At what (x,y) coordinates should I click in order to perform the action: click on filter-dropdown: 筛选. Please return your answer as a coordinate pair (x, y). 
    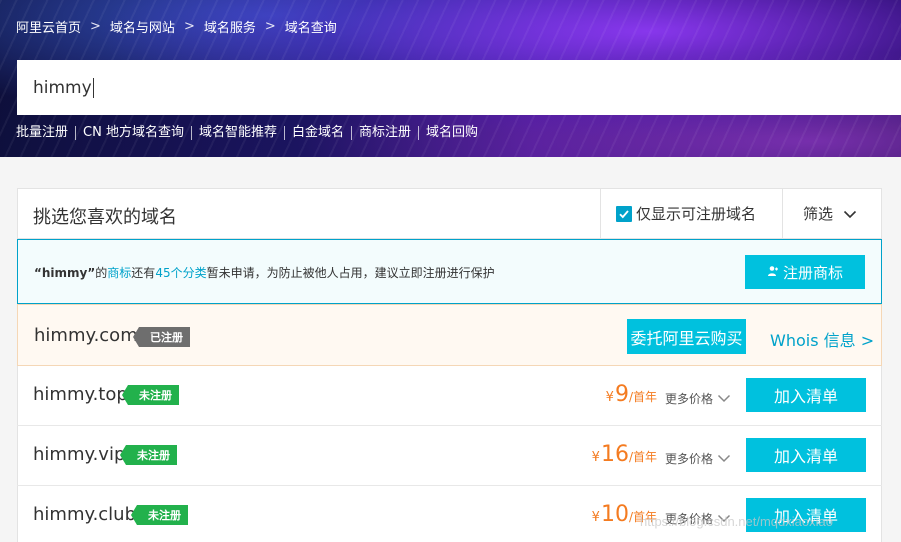
    Looking at the image, I should click on (832, 213).